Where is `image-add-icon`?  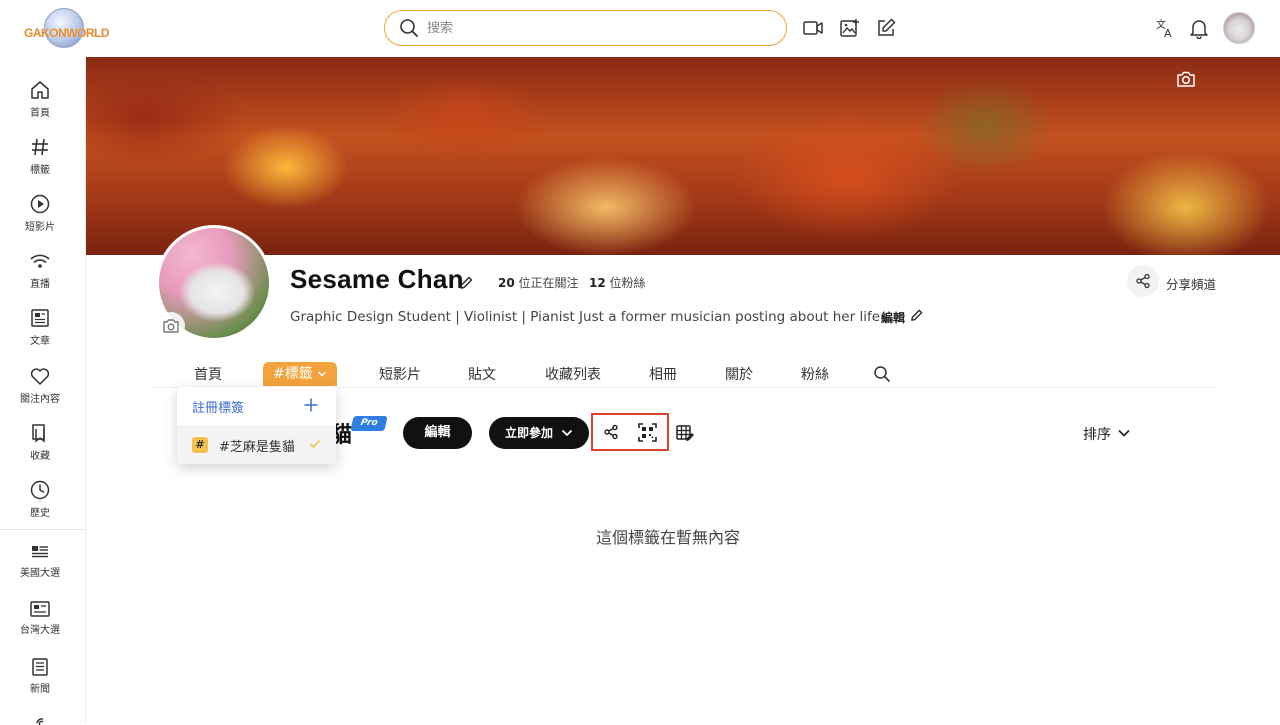
image-add-icon is located at coordinates (850, 28).